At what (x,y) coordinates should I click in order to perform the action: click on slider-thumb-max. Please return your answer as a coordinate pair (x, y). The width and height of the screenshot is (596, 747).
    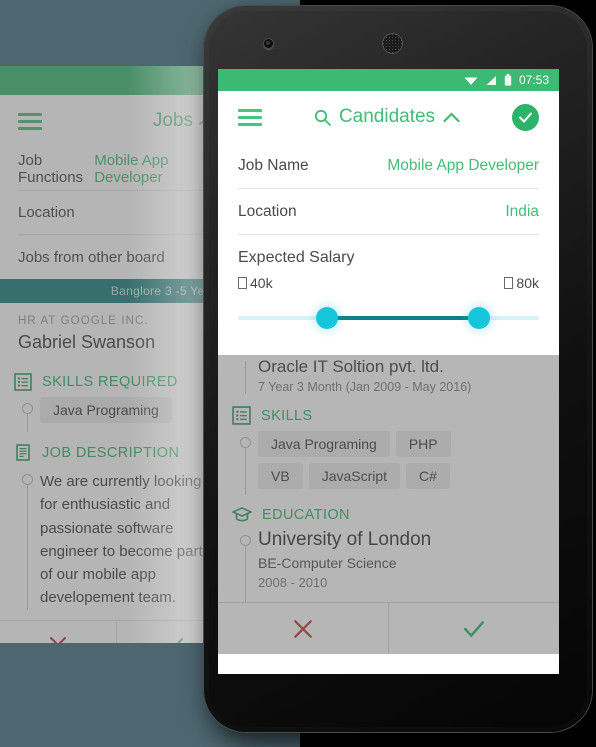
    Looking at the image, I should click on (479, 318).